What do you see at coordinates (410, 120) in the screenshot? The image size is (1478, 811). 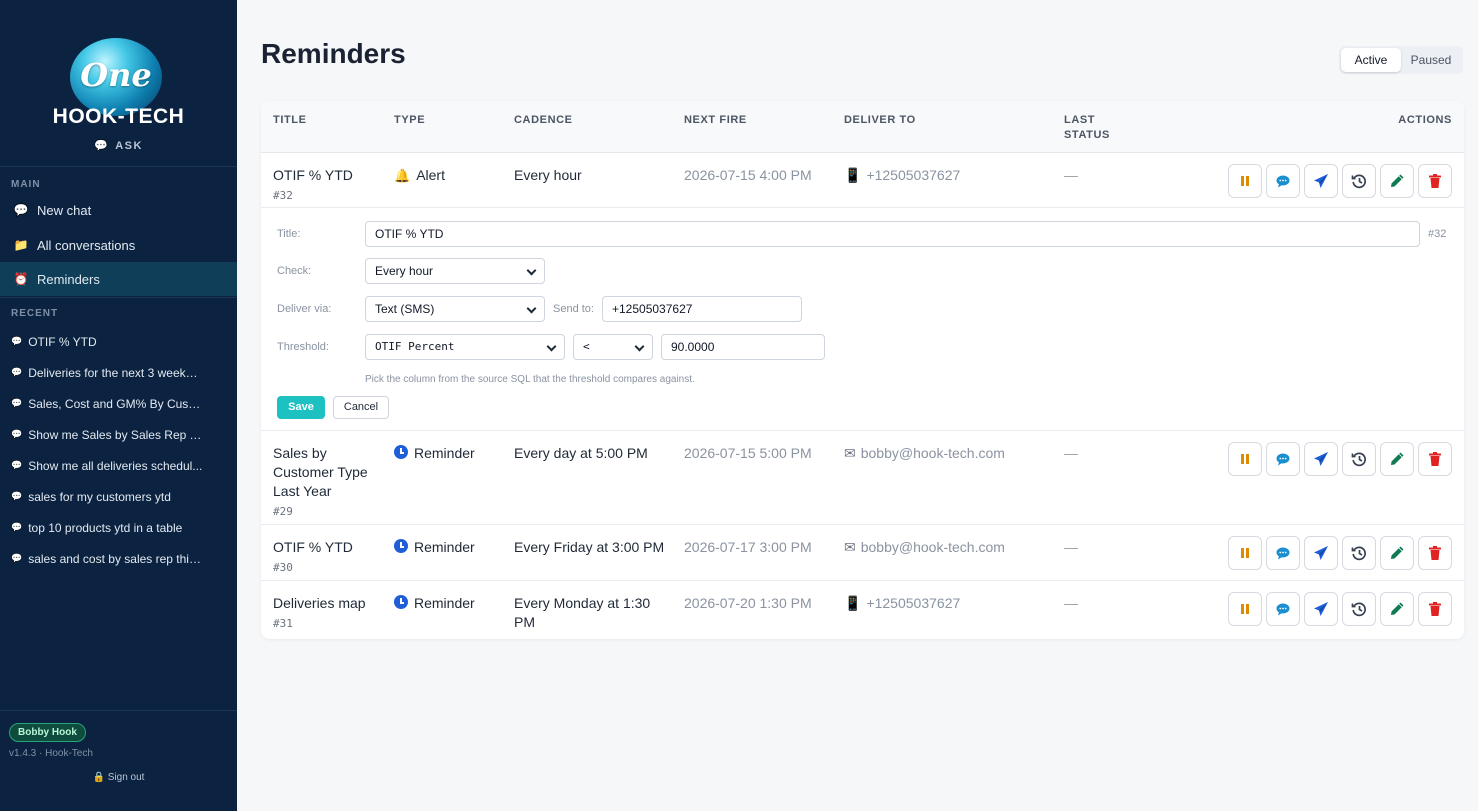 I see `column-header-type: TYPE` at bounding box center [410, 120].